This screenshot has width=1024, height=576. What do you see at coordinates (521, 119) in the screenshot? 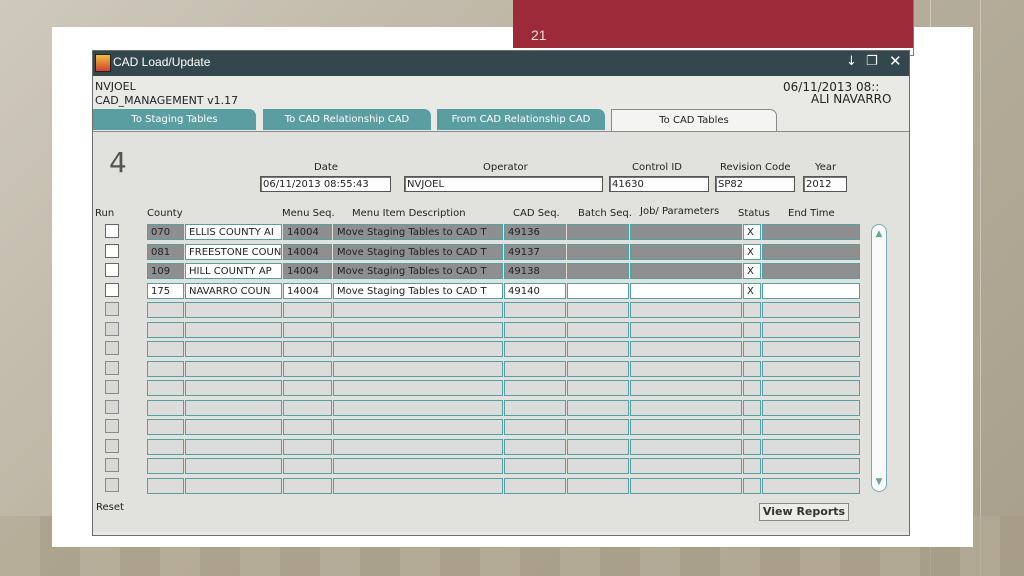
I see `tab-from-cad-relationship: From CAD Relationship CAD` at bounding box center [521, 119].